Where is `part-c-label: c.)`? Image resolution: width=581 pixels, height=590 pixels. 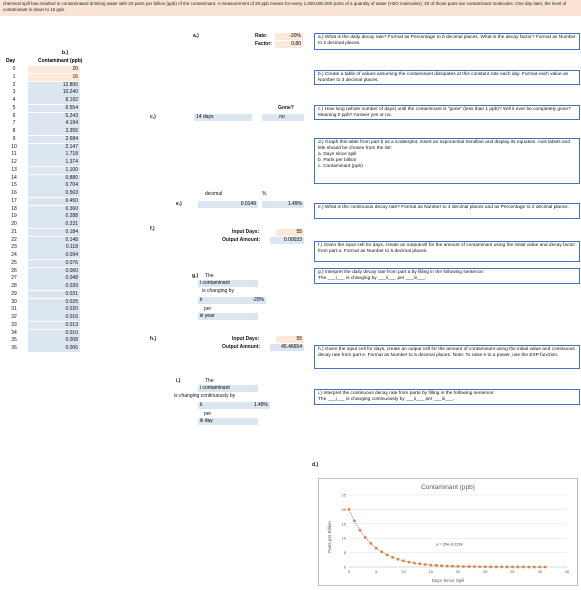
part-c-label: c.) is located at coordinates (153, 117).